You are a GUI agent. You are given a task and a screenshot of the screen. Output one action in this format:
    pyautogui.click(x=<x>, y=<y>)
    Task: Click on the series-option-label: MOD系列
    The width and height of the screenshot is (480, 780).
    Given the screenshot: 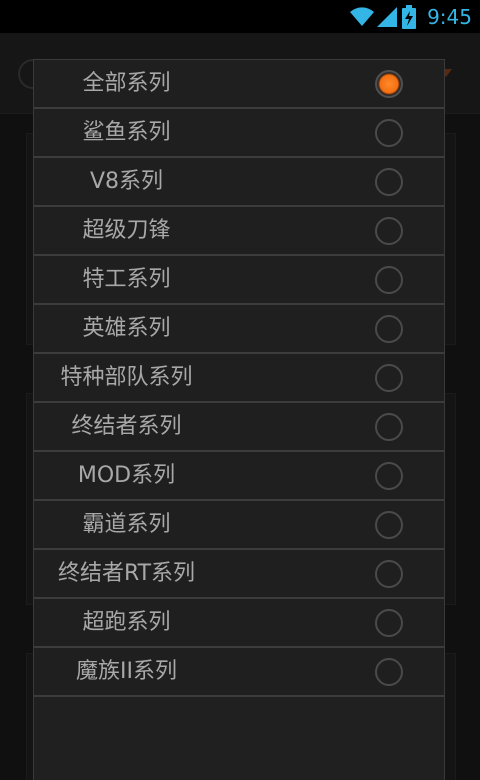 What is the action you would take?
    pyautogui.click(x=126, y=475)
    